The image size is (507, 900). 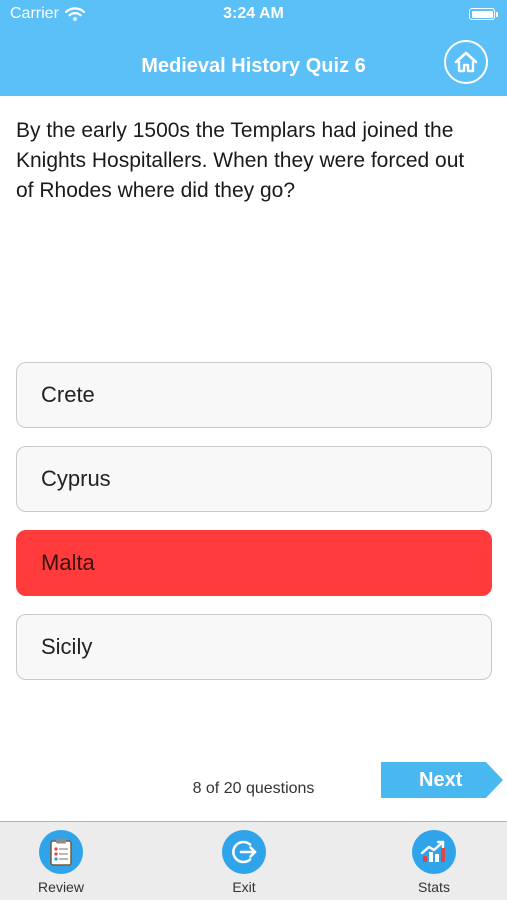 I want to click on battery-icon, so click(x=483, y=14).